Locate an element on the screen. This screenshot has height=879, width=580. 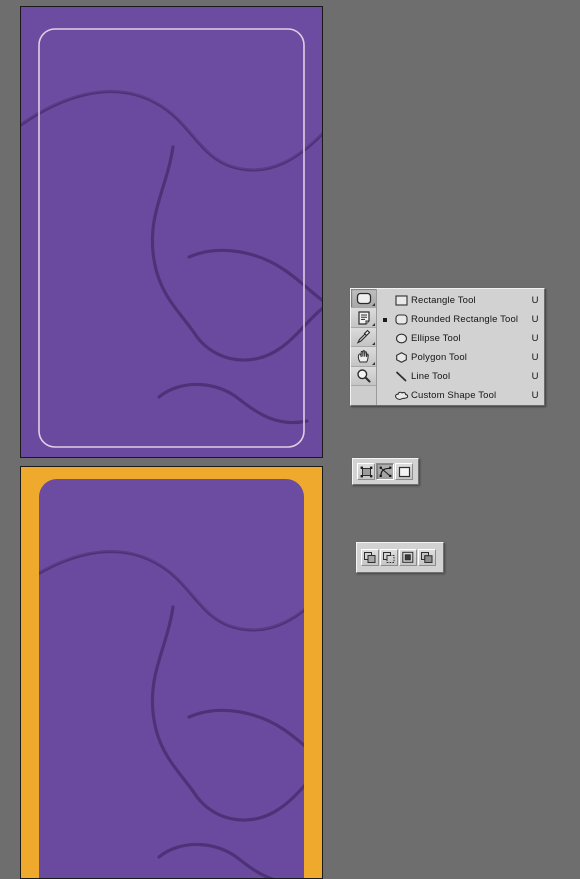
menu-item-label: Custom Shape Tool is located at coordinates (454, 395).